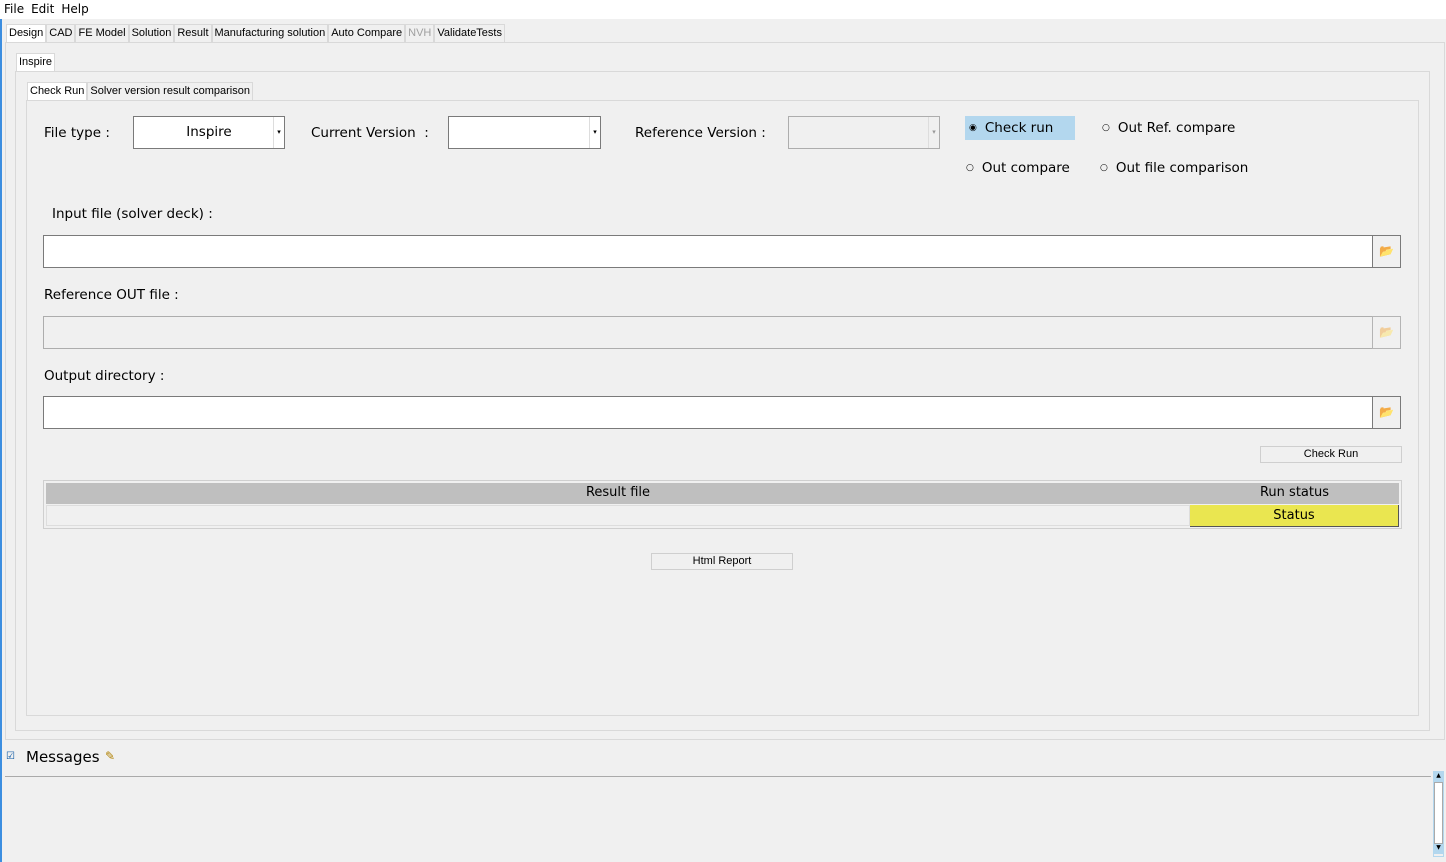 Image resolution: width=1446 pixels, height=862 pixels. Describe the element at coordinates (1176, 128) in the screenshot. I see `radio-label: Out Ref. compare` at that location.